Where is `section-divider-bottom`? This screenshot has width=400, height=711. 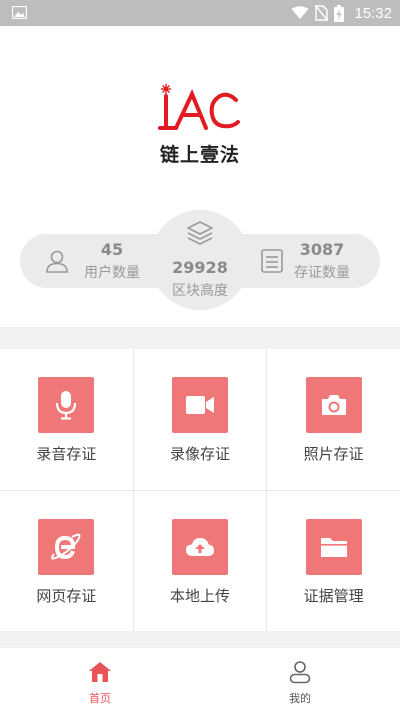 section-divider-bottom is located at coordinates (200, 639).